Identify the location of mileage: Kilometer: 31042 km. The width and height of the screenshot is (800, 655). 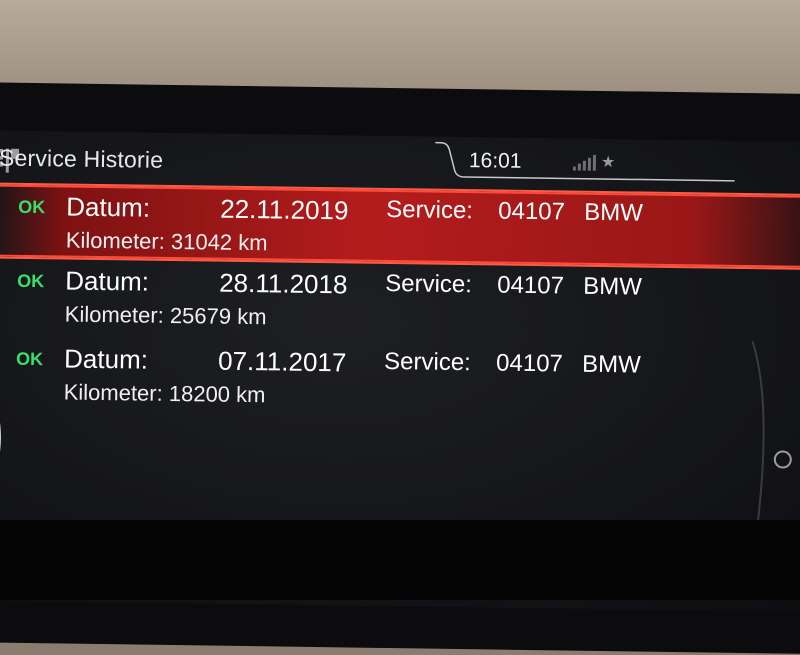
(167, 241).